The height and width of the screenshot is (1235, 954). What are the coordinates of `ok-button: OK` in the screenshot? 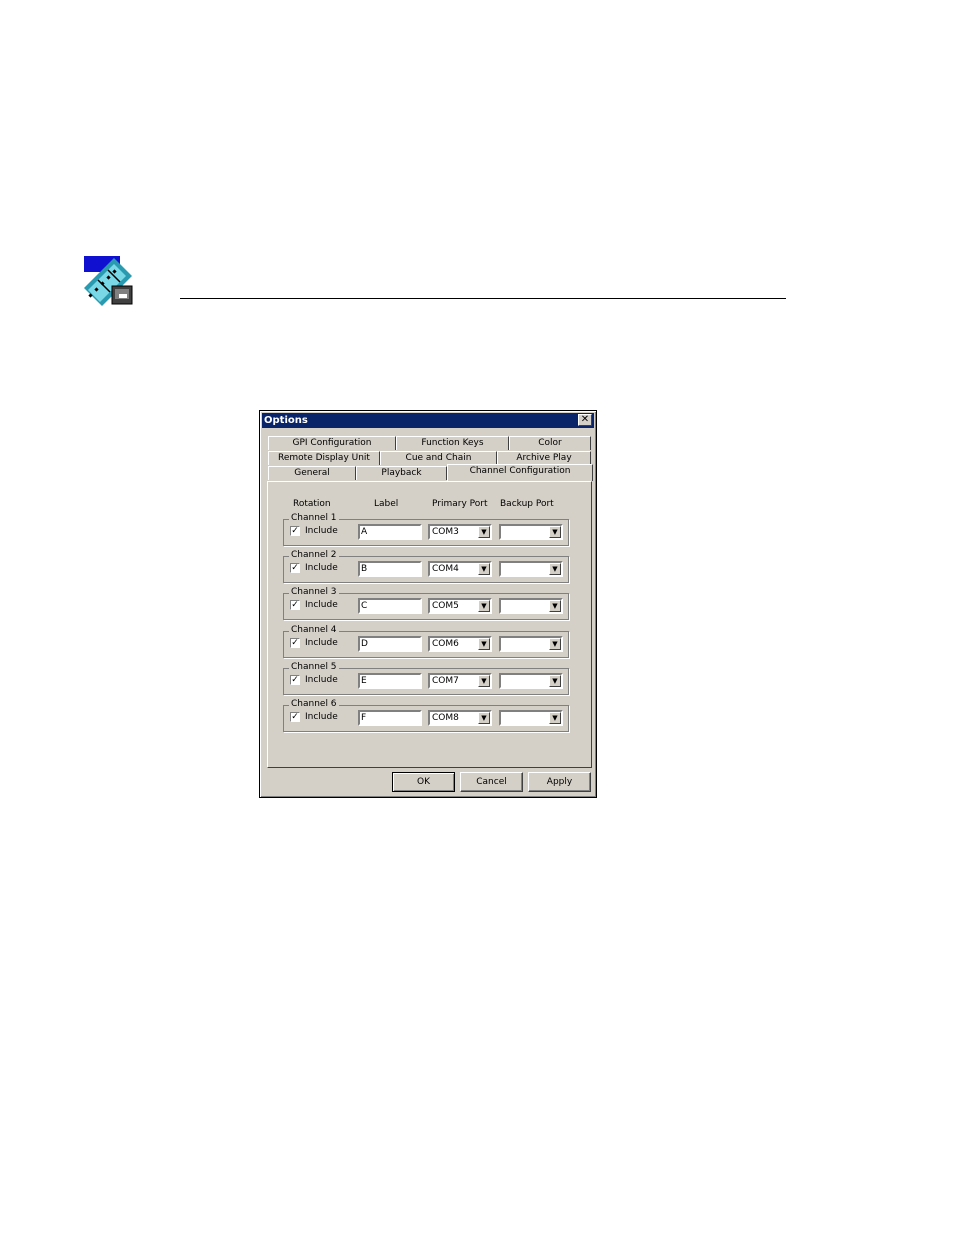 It's located at (423, 782).